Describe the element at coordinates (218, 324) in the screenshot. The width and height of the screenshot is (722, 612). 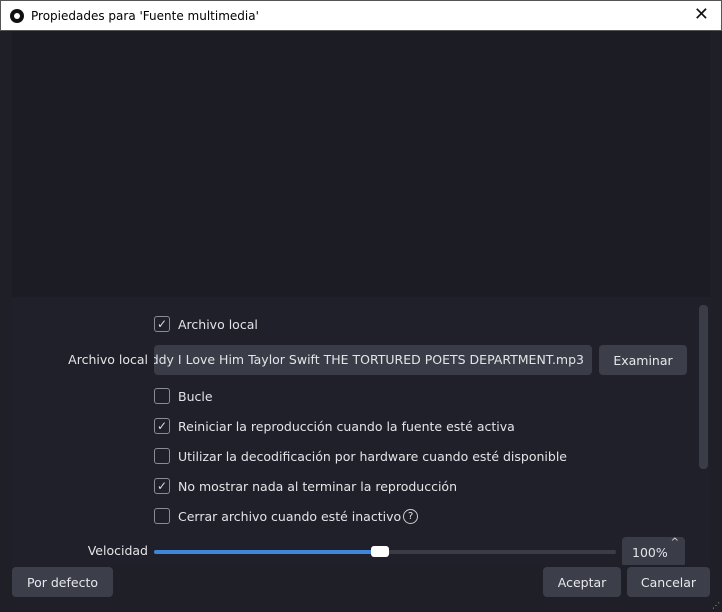
I see `checkbox-label: Archivo local` at that location.